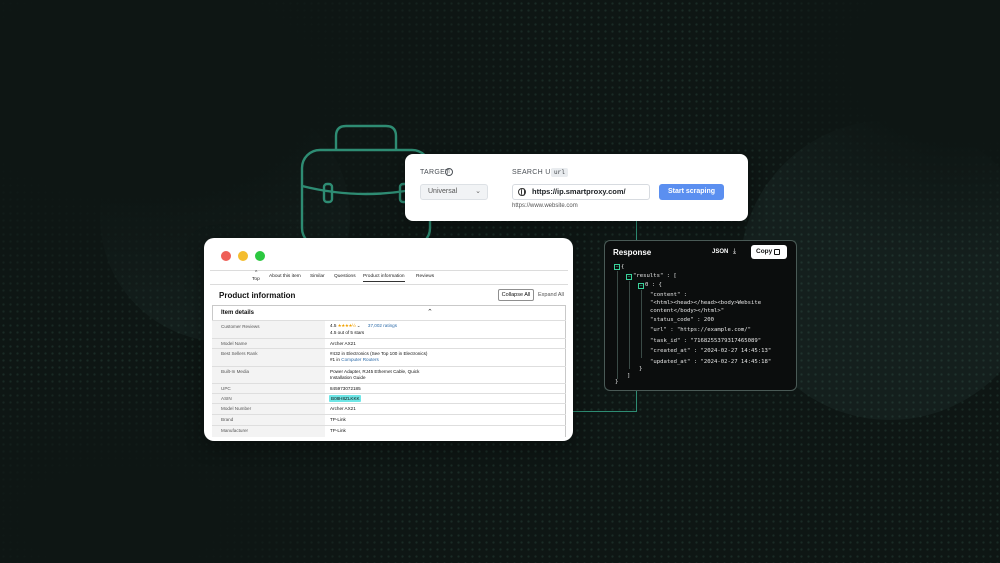 The height and width of the screenshot is (563, 1000). Describe the element at coordinates (382, 325) in the screenshot. I see `ratings-count-link: 37,002 ratings` at that location.